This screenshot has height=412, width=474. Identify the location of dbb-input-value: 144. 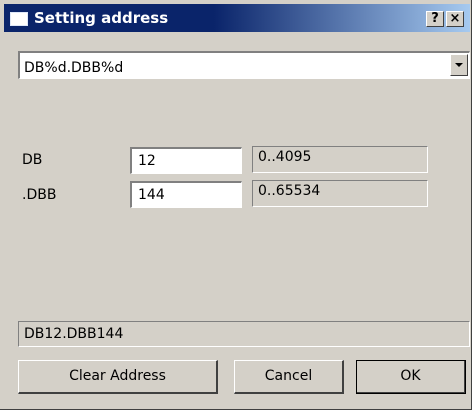
(151, 195).